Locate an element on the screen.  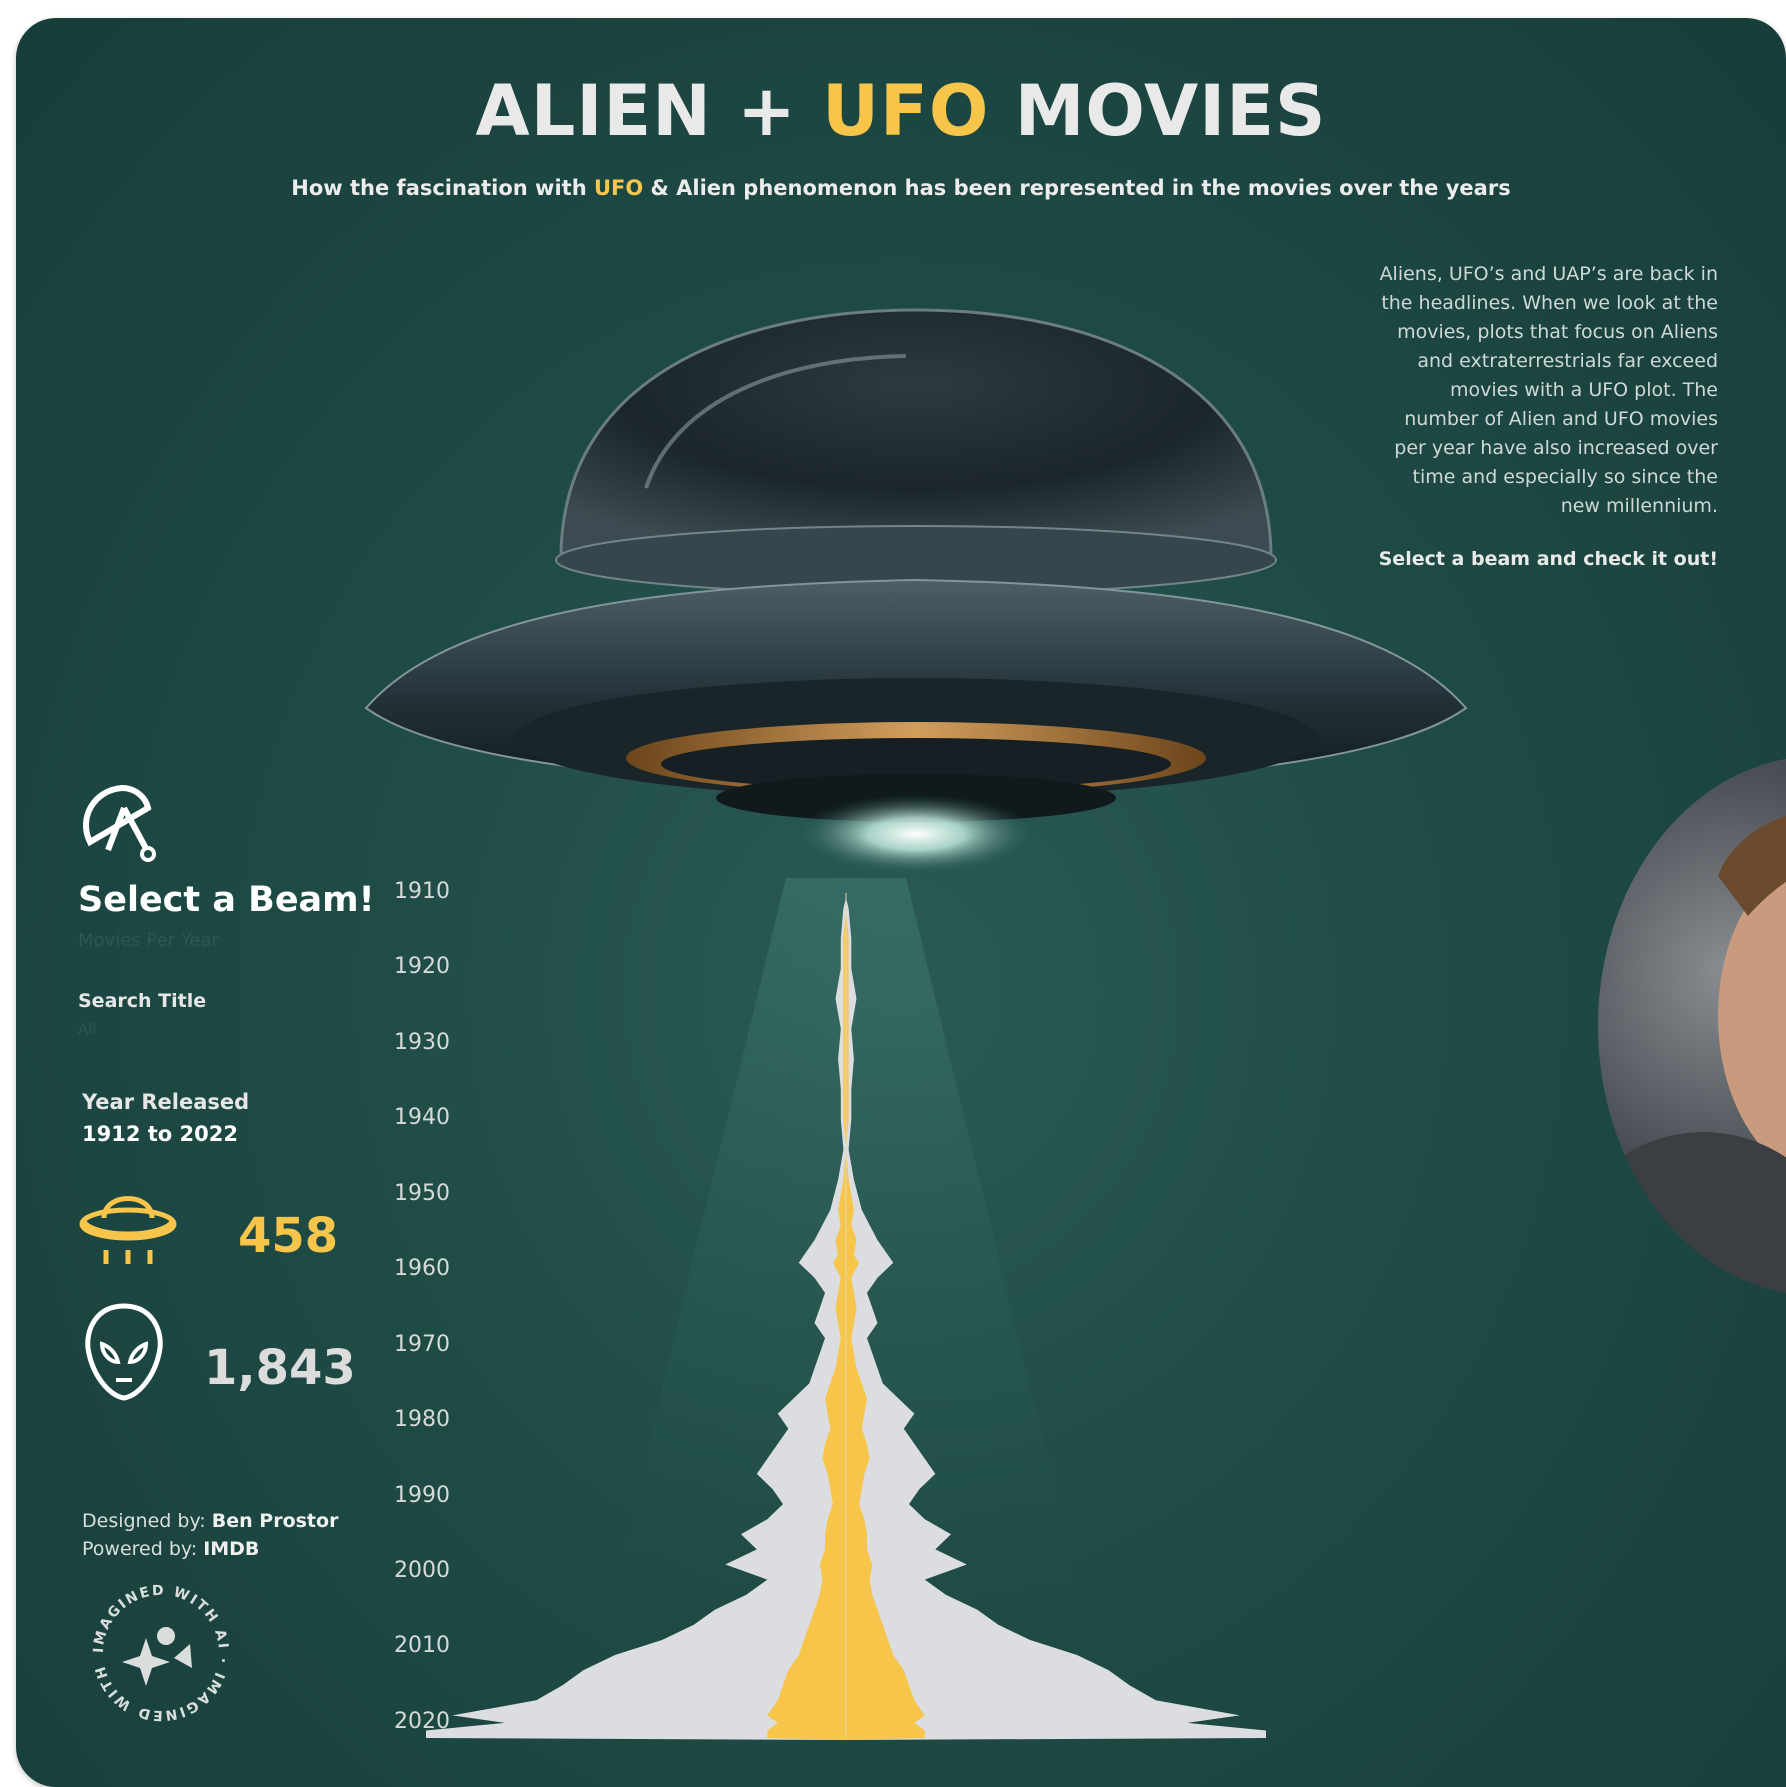
imagined-with-ai-badge: IMAGINED WITH AI · IMAGINED WITH AI · is located at coordinates (158, 1650).